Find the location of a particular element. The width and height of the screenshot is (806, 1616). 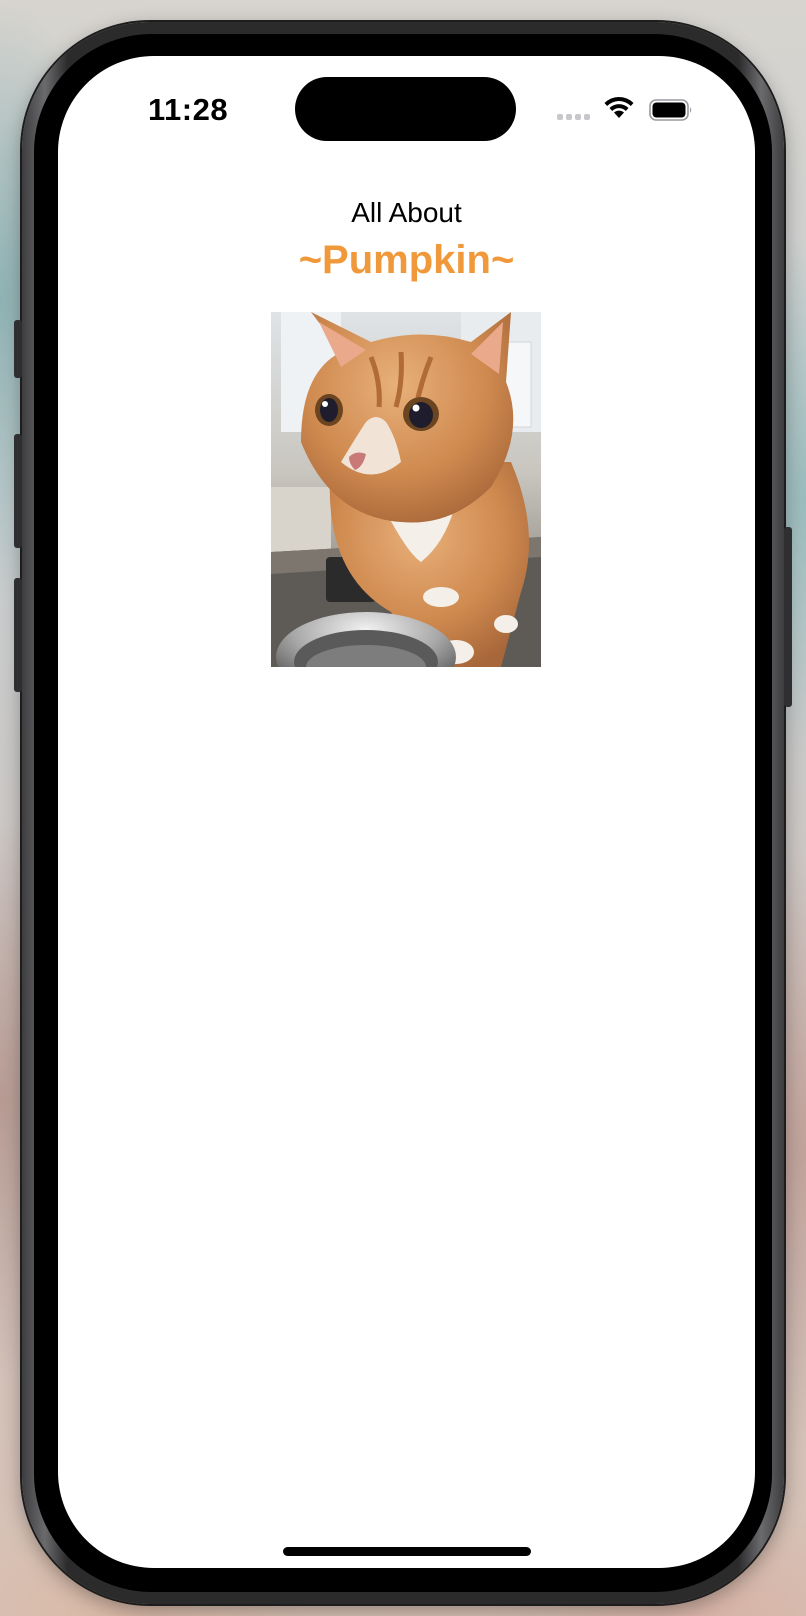

battery-icon is located at coordinates (670, 110).